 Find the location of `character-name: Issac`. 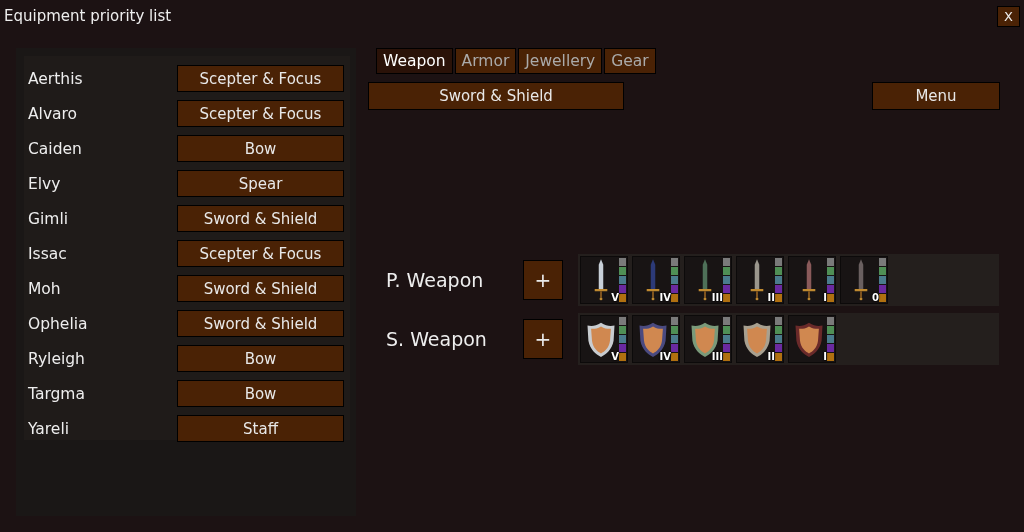

character-name: Issac is located at coordinates (47, 253).